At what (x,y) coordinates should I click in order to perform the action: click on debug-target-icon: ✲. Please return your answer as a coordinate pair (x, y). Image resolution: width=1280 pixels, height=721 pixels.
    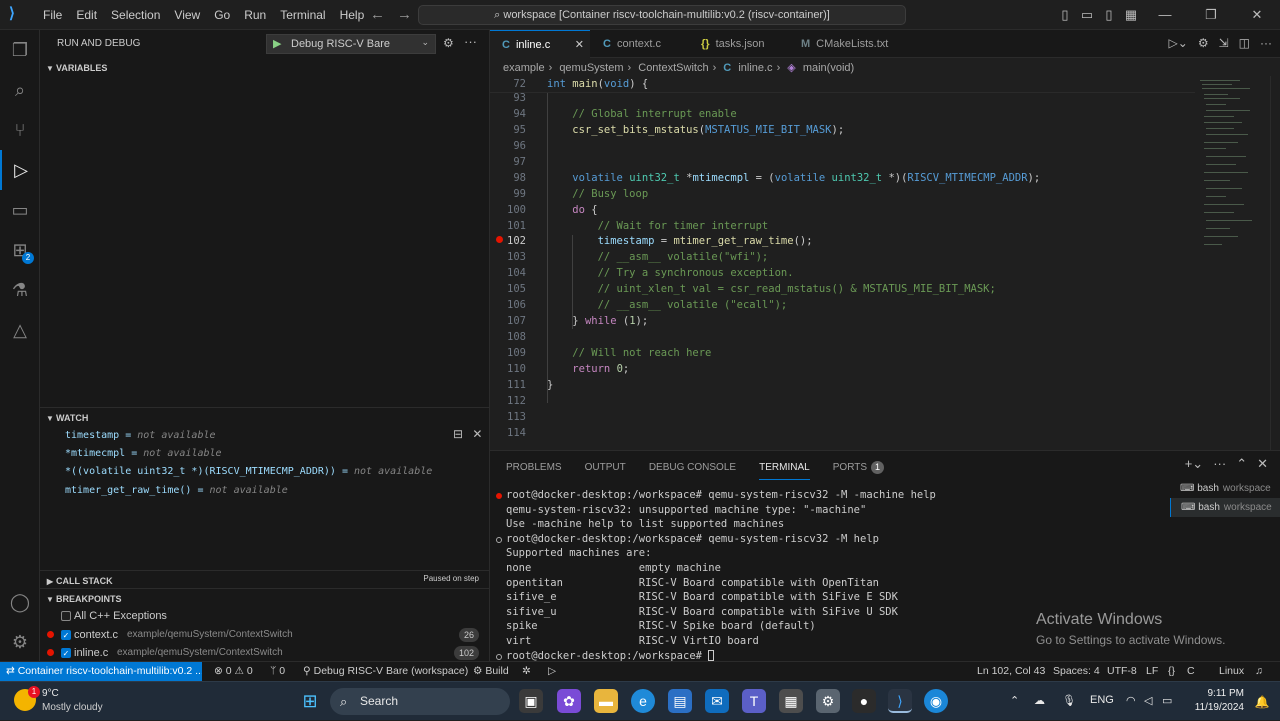
    Looking at the image, I should click on (526, 671).